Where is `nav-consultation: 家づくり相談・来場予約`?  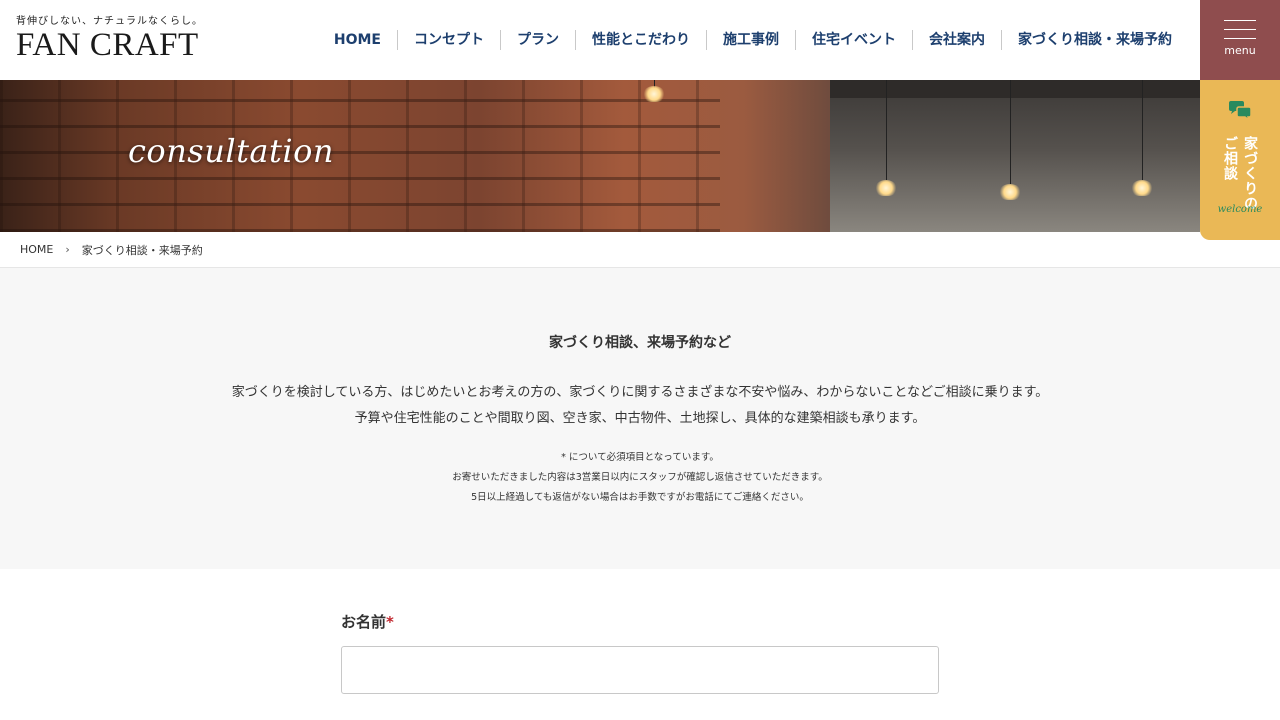
nav-consultation: 家づくり相談・来場予約 is located at coordinates (1094, 40).